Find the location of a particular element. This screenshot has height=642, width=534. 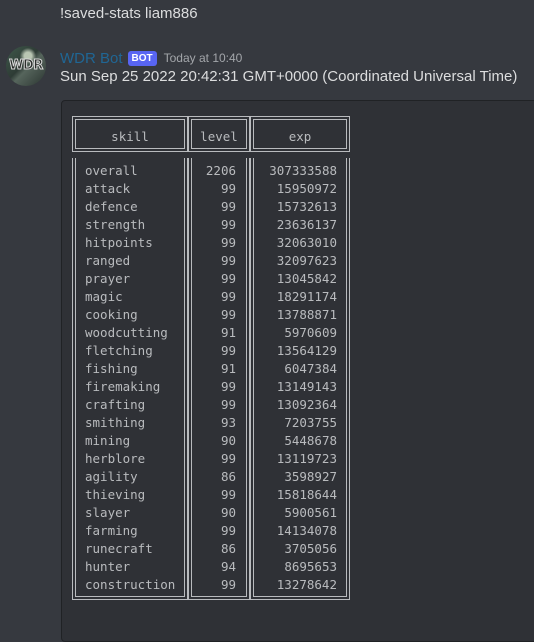

table-row: strength 99 23636137 is located at coordinates (211, 225).